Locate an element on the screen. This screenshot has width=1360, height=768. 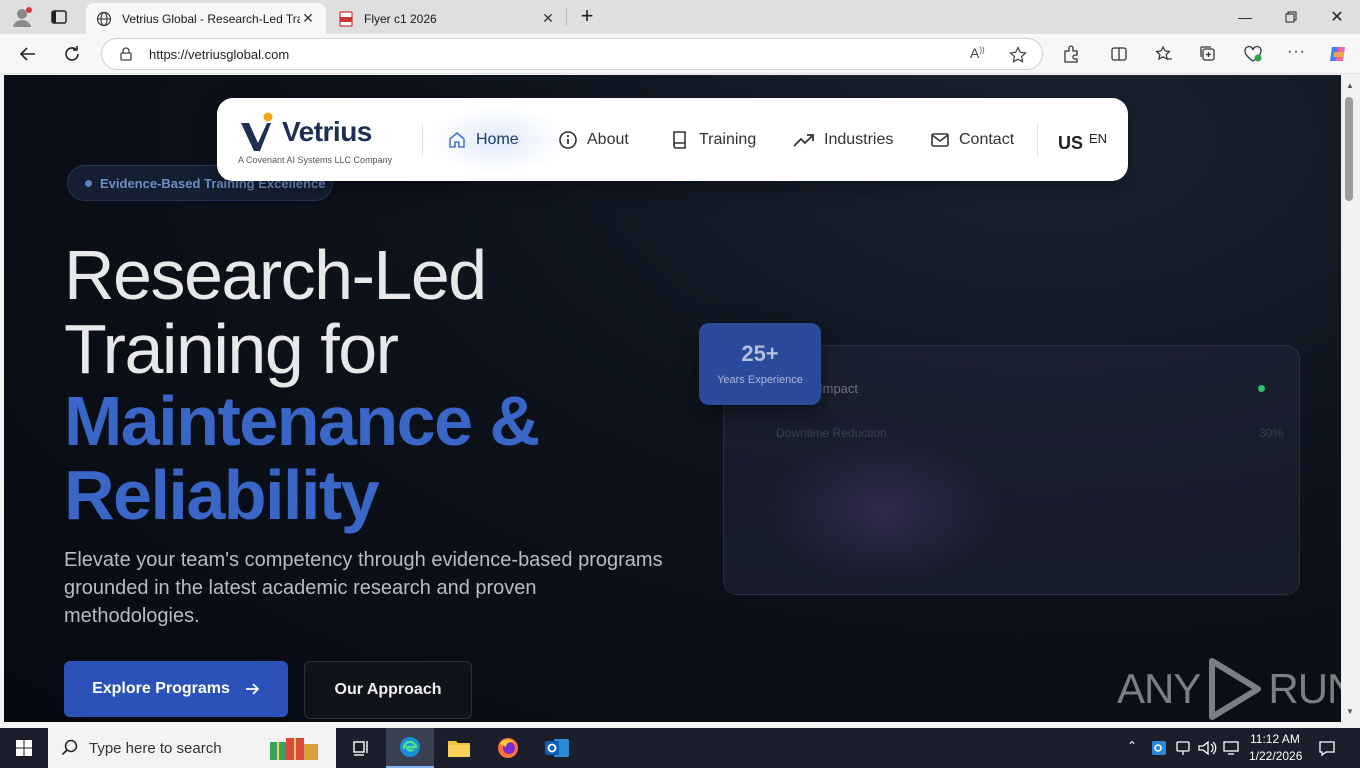
badge-dot is located at coordinates (88, 183).